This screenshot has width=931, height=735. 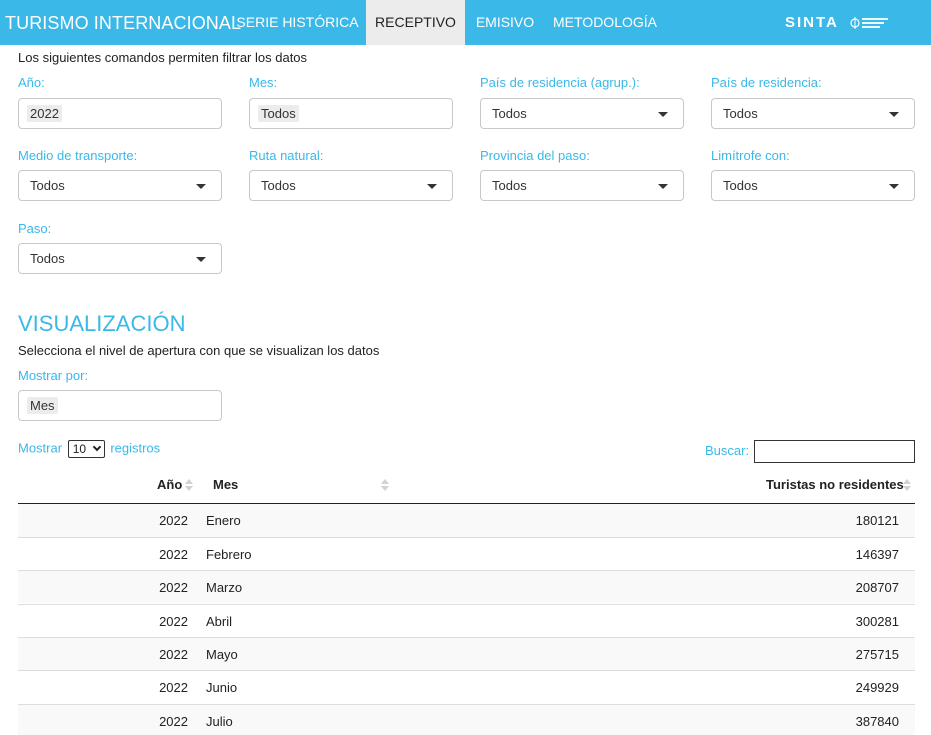 I want to click on show-by-selected-tag: Mes, so click(x=42, y=405).